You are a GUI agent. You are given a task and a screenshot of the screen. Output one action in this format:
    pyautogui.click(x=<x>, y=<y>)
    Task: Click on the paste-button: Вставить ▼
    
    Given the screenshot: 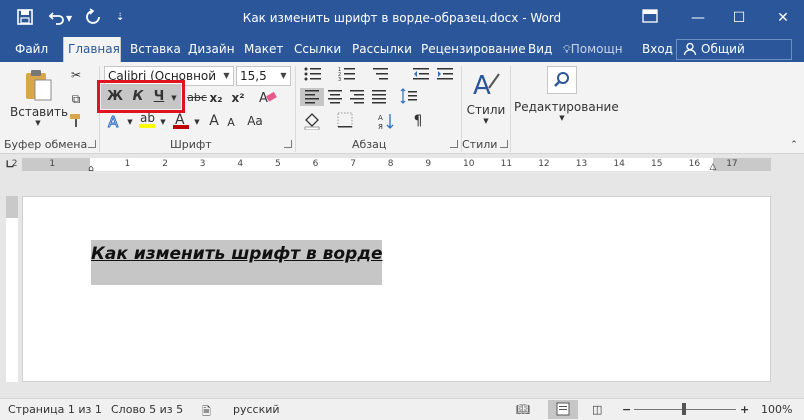 What is the action you would take?
    pyautogui.click(x=39, y=101)
    